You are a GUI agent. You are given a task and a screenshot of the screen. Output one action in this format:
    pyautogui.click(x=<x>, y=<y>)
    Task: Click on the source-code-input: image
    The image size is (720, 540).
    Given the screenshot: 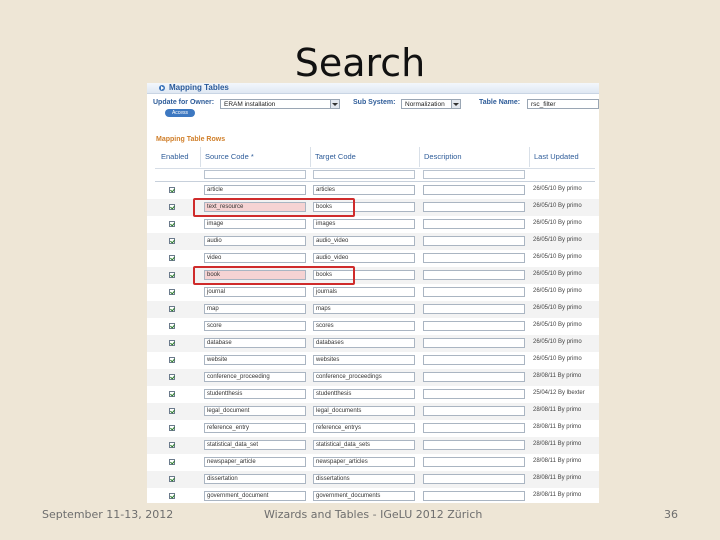 What is the action you would take?
    pyautogui.click(x=255, y=224)
    